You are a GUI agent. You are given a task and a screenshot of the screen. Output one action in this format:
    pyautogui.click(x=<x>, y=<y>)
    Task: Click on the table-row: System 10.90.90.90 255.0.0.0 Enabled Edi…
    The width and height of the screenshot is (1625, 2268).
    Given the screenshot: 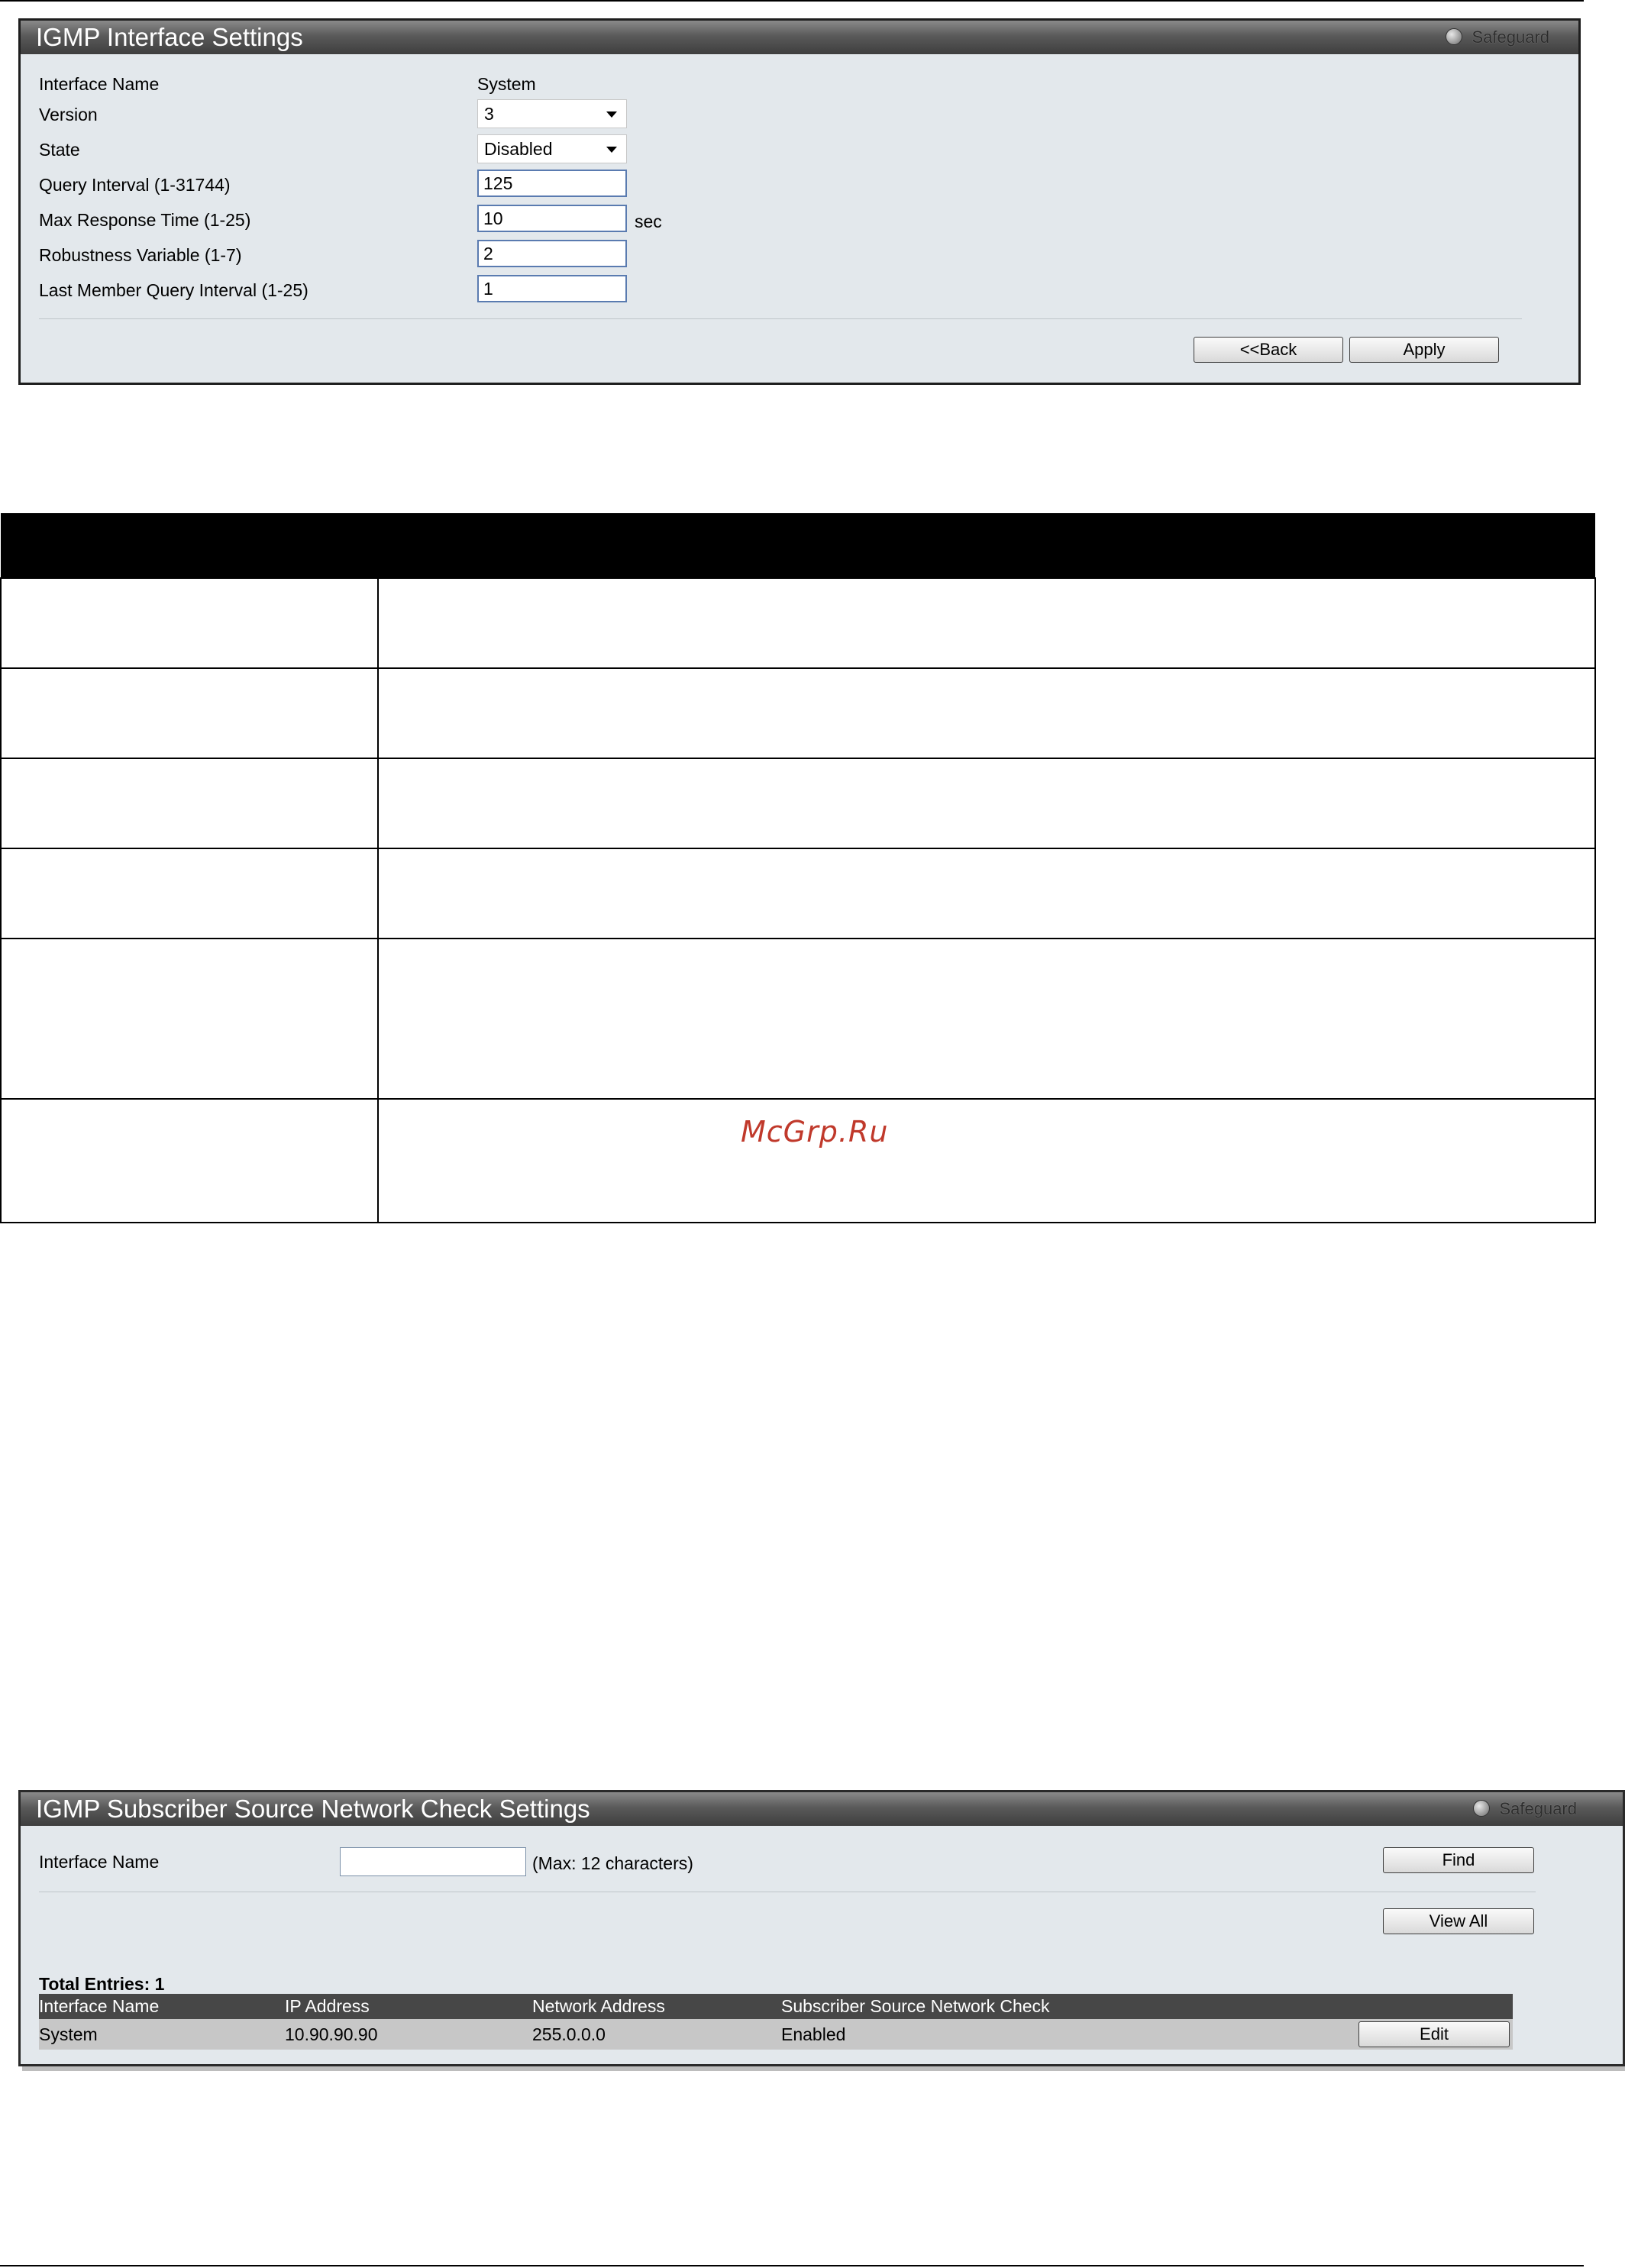 What is the action you would take?
    pyautogui.click(x=776, y=2034)
    